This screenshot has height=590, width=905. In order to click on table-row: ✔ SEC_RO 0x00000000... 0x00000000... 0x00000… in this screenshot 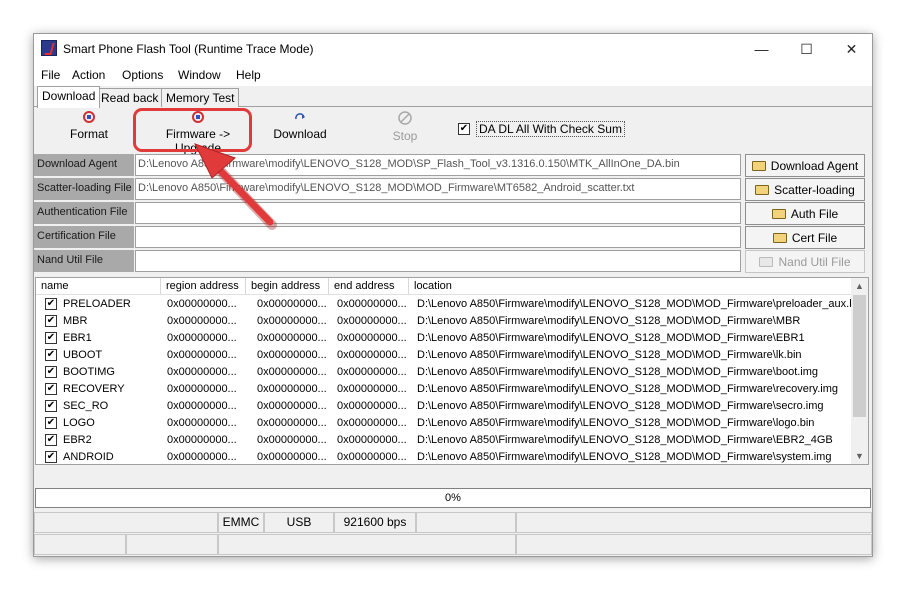, I will do `click(446, 406)`.